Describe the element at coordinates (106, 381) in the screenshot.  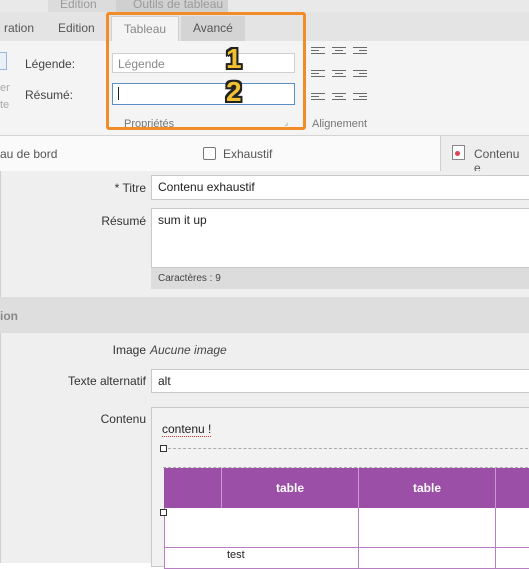
I see `alt-text-label: Texte alternatif` at that location.